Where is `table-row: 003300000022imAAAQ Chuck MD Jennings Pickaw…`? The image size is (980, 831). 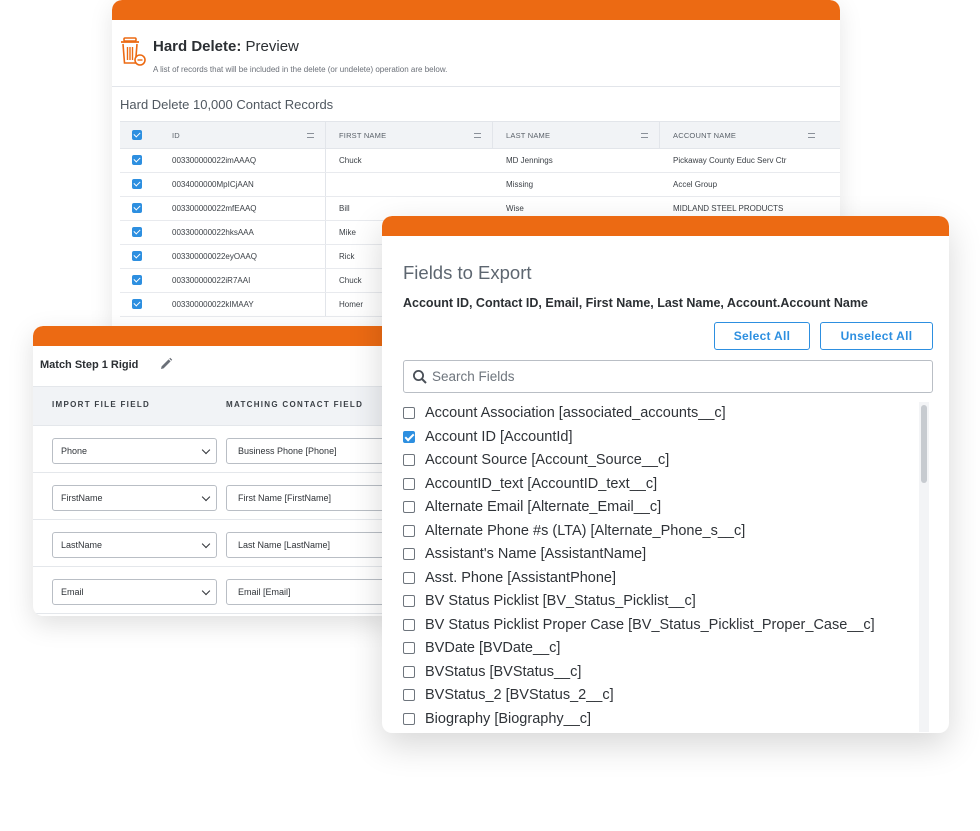 table-row: 003300000022imAAAQ Chuck MD Jennings Pickaw… is located at coordinates (480, 161).